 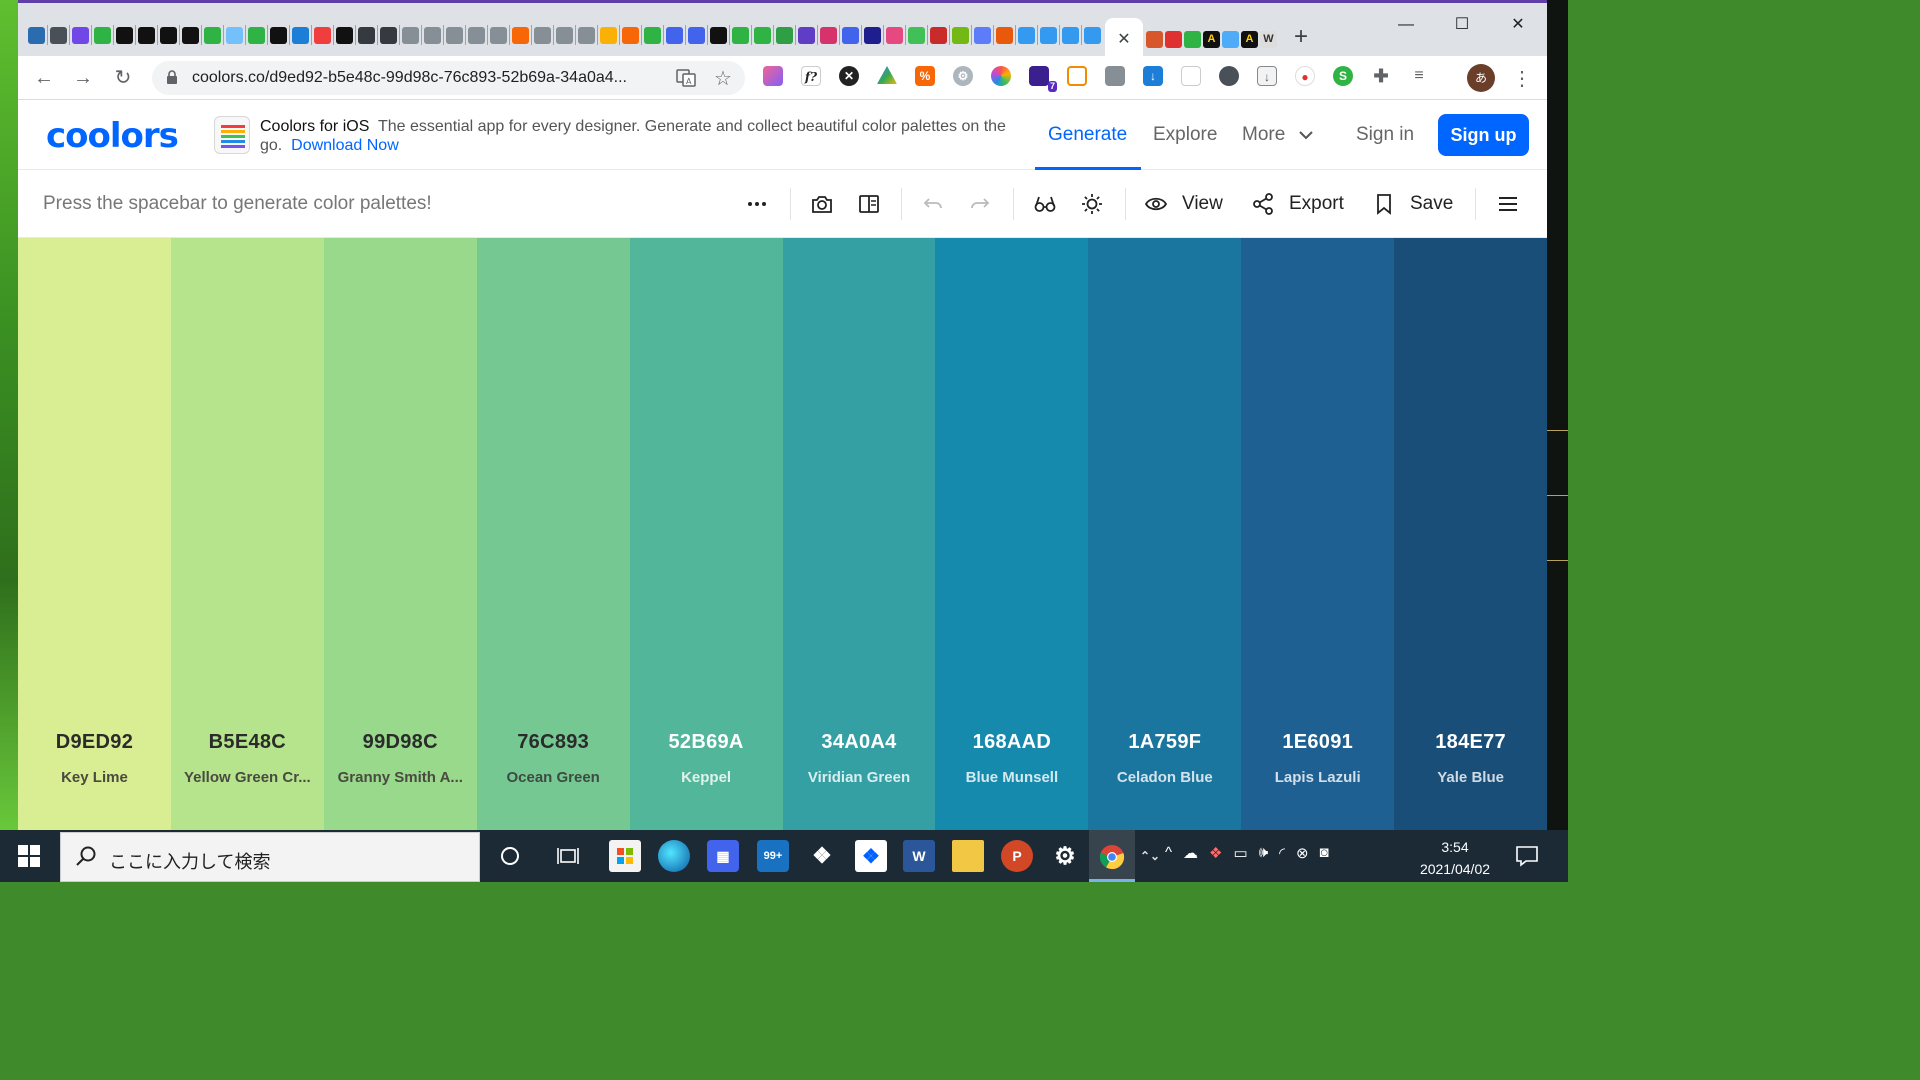 What do you see at coordinates (1317, 777) in the screenshot?
I see `swatch-color-name: Lapis Lazuli` at bounding box center [1317, 777].